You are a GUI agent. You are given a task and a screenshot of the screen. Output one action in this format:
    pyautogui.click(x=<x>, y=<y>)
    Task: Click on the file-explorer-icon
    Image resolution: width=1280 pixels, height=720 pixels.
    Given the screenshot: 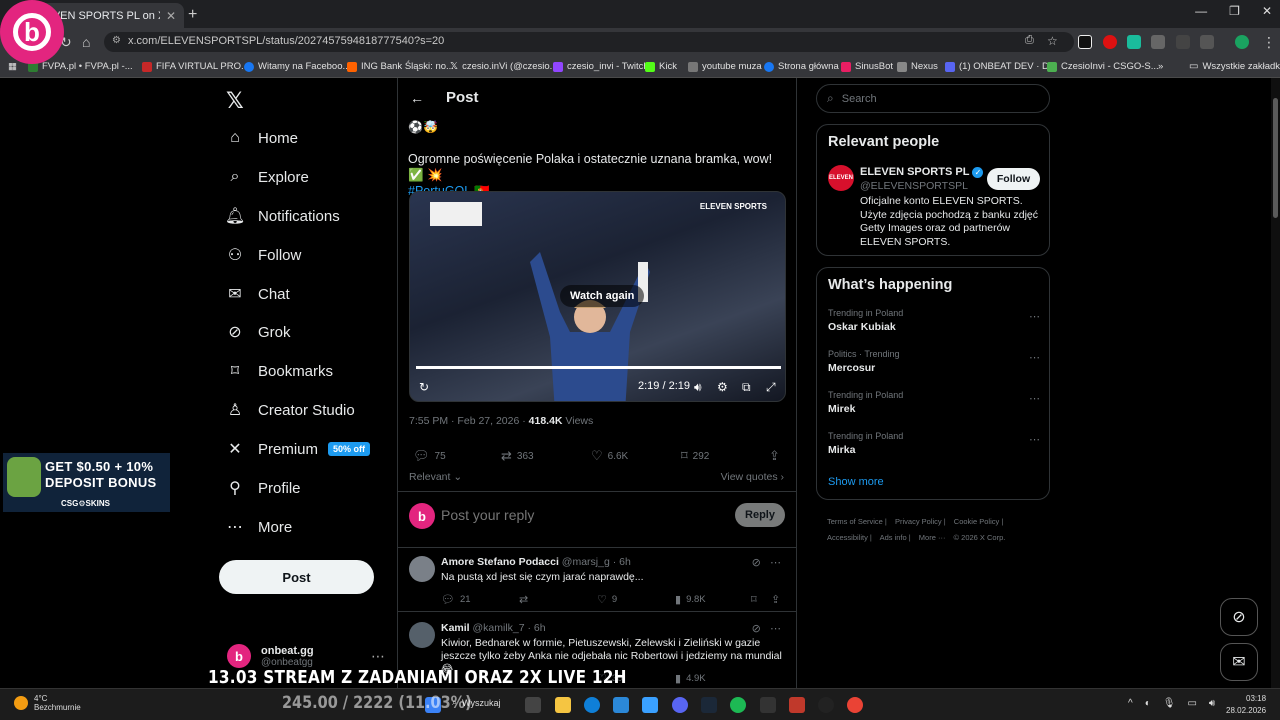 What is the action you would take?
    pyautogui.click(x=563, y=705)
    